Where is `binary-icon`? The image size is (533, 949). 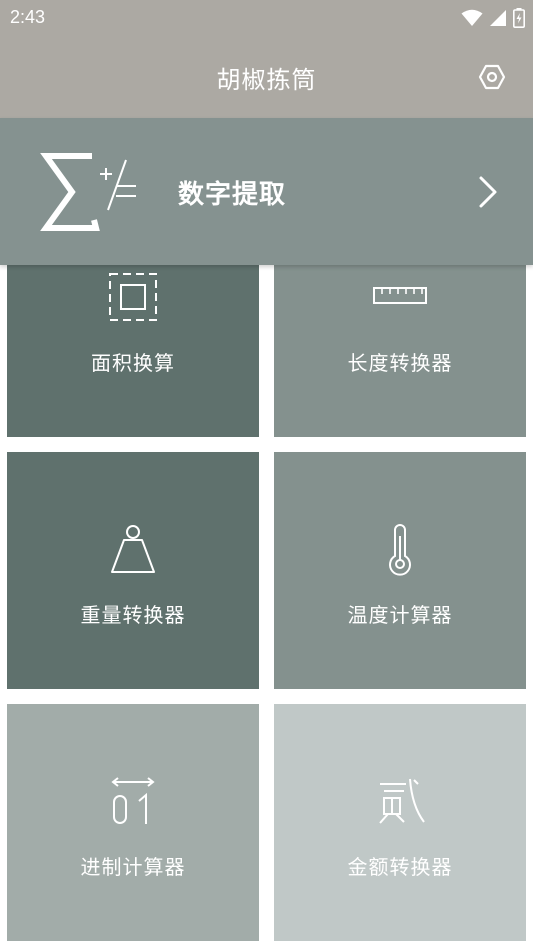 binary-icon is located at coordinates (133, 800).